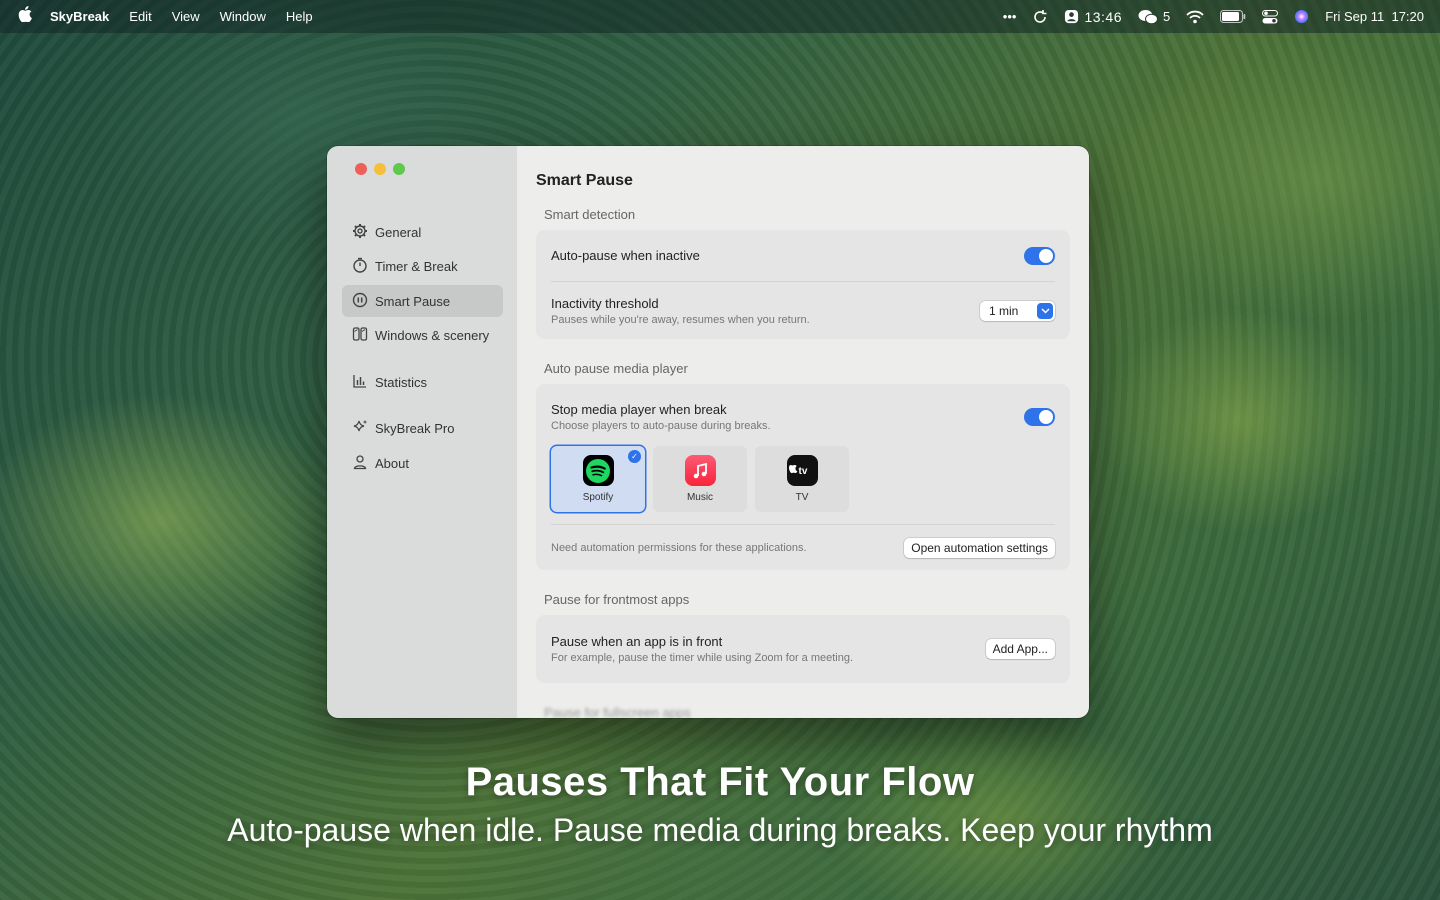 The height and width of the screenshot is (900, 1440). What do you see at coordinates (598, 470) in the screenshot?
I see `spotify-icon` at bounding box center [598, 470].